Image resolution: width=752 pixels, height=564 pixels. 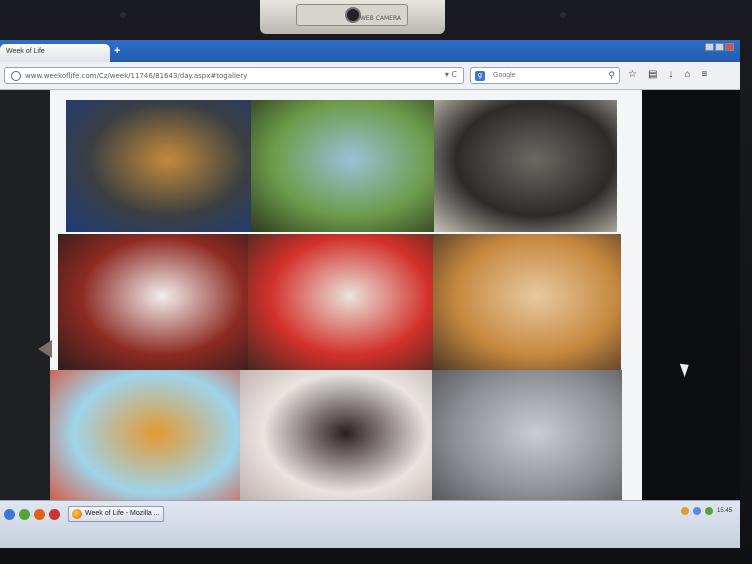 What do you see at coordinates (545, 75) in the screenshot?
I see `search-input: g Google ⚲` at bounding box center [545, 75].